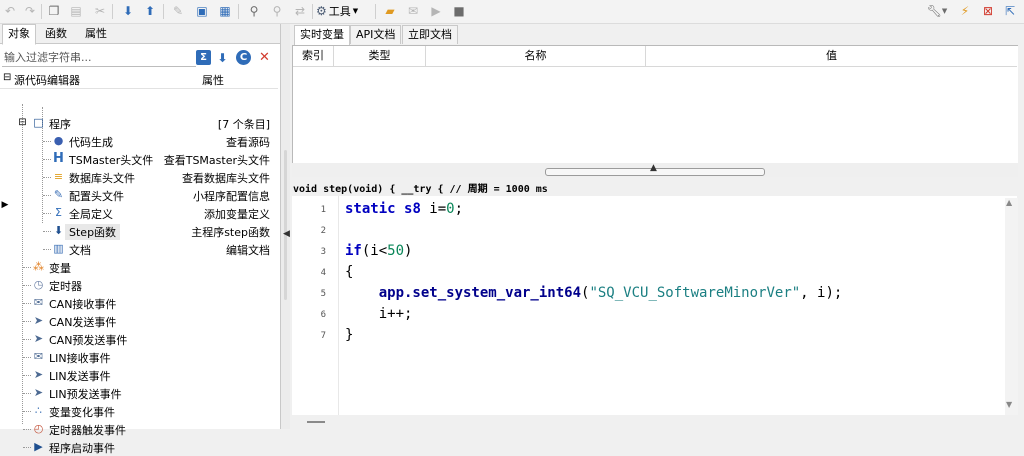 Image resolution: width=1024 pixels, height=456 pixels. What do you see at coordinates (139, 267) in the screenshot?
I see `tree-item: ⁂ 变量` at bounding box center [139, 267].